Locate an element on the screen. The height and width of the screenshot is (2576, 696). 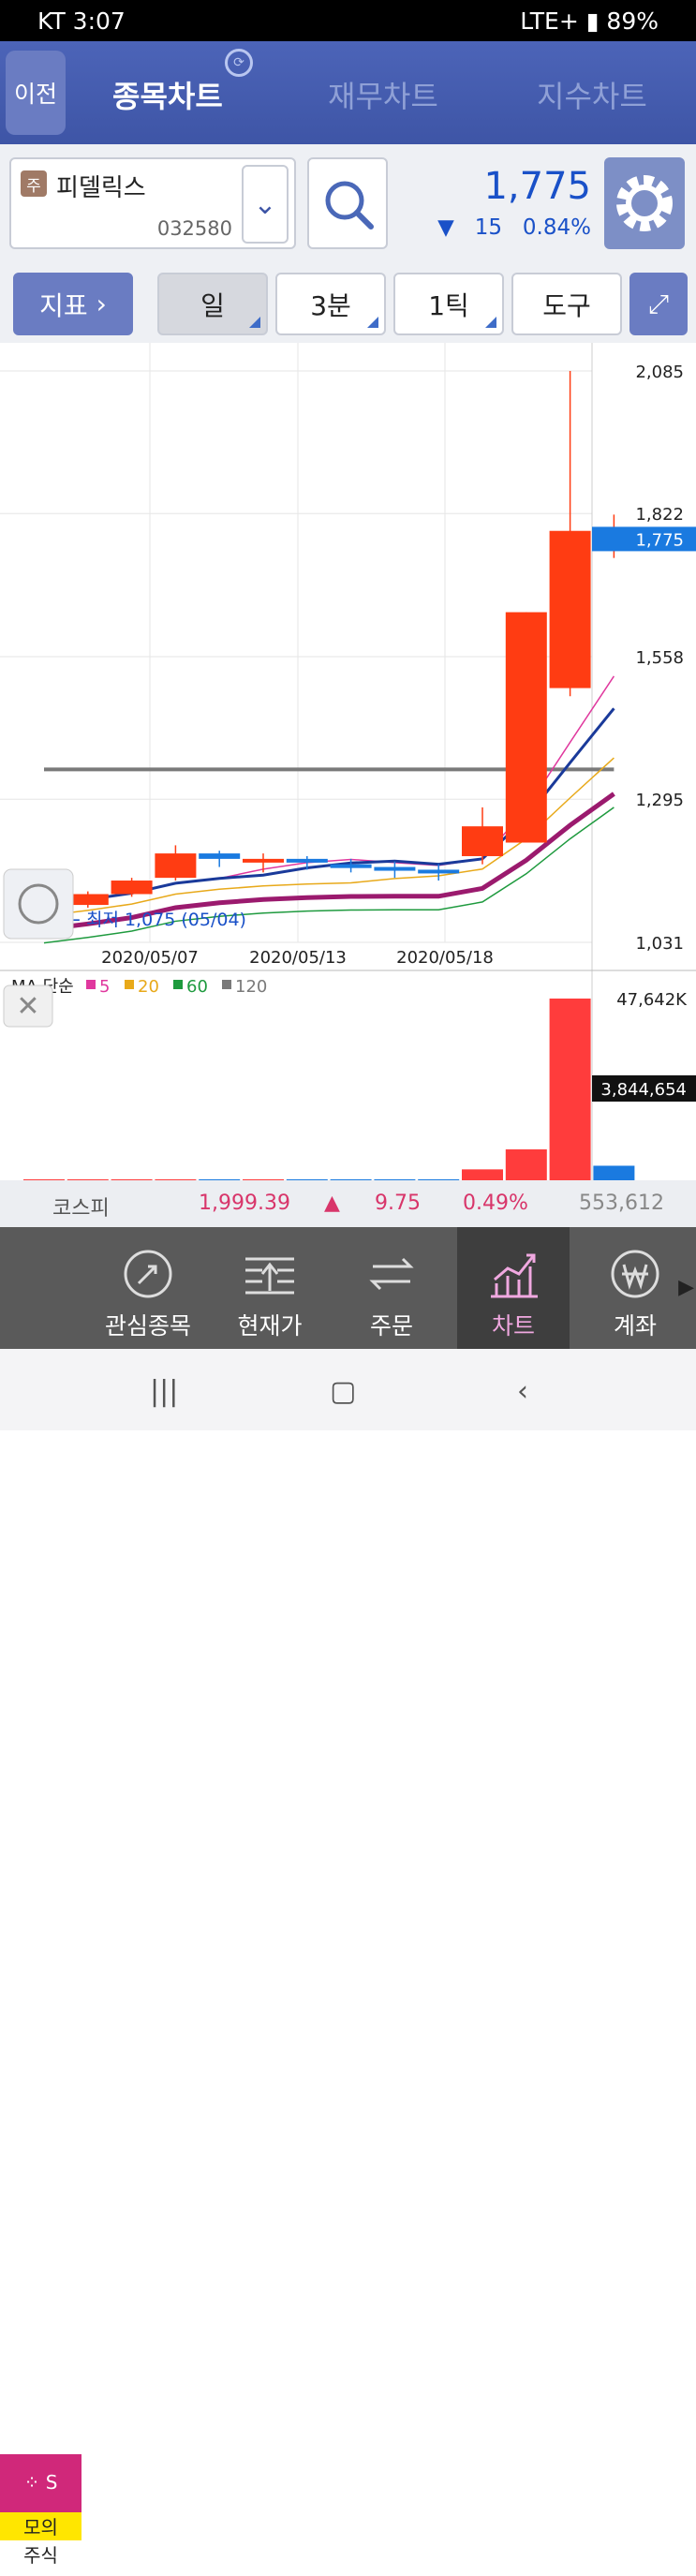
nav-account: 계좌 is located at coordinates (635, 1288).